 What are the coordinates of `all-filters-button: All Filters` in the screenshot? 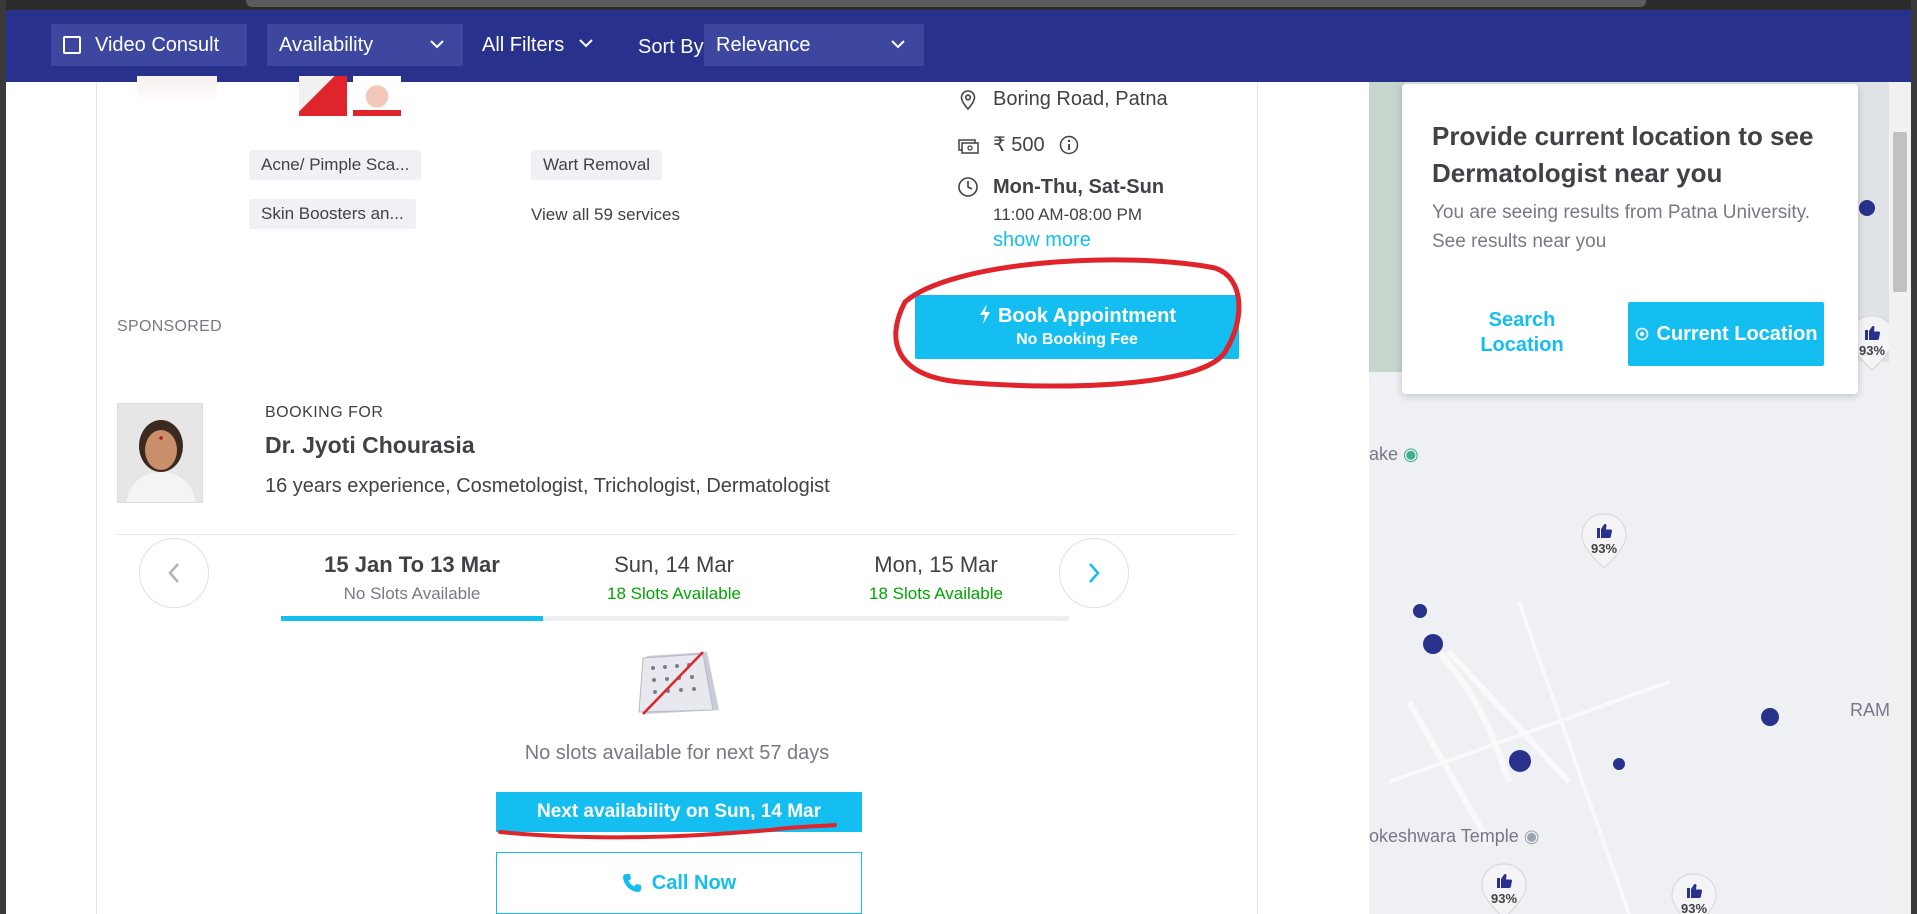 It's located at (538, 45).